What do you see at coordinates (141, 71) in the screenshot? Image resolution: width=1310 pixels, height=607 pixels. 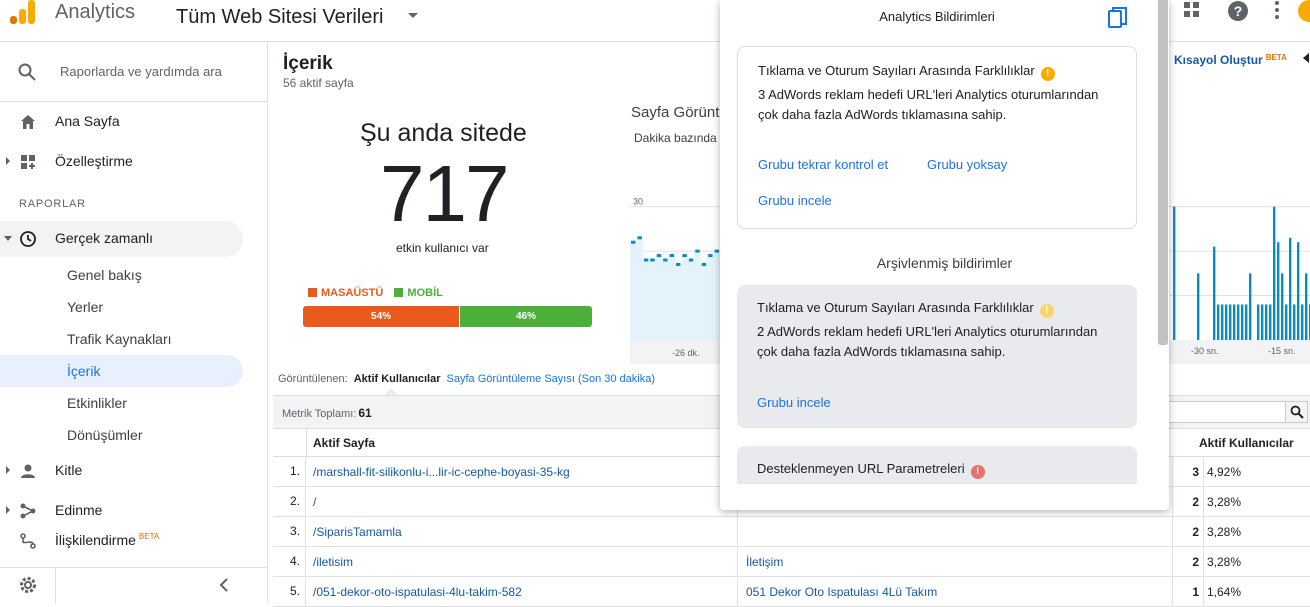 I see `search-placeholder: Raporlarda ve yardımda ara` at bounding box center [141, 71].